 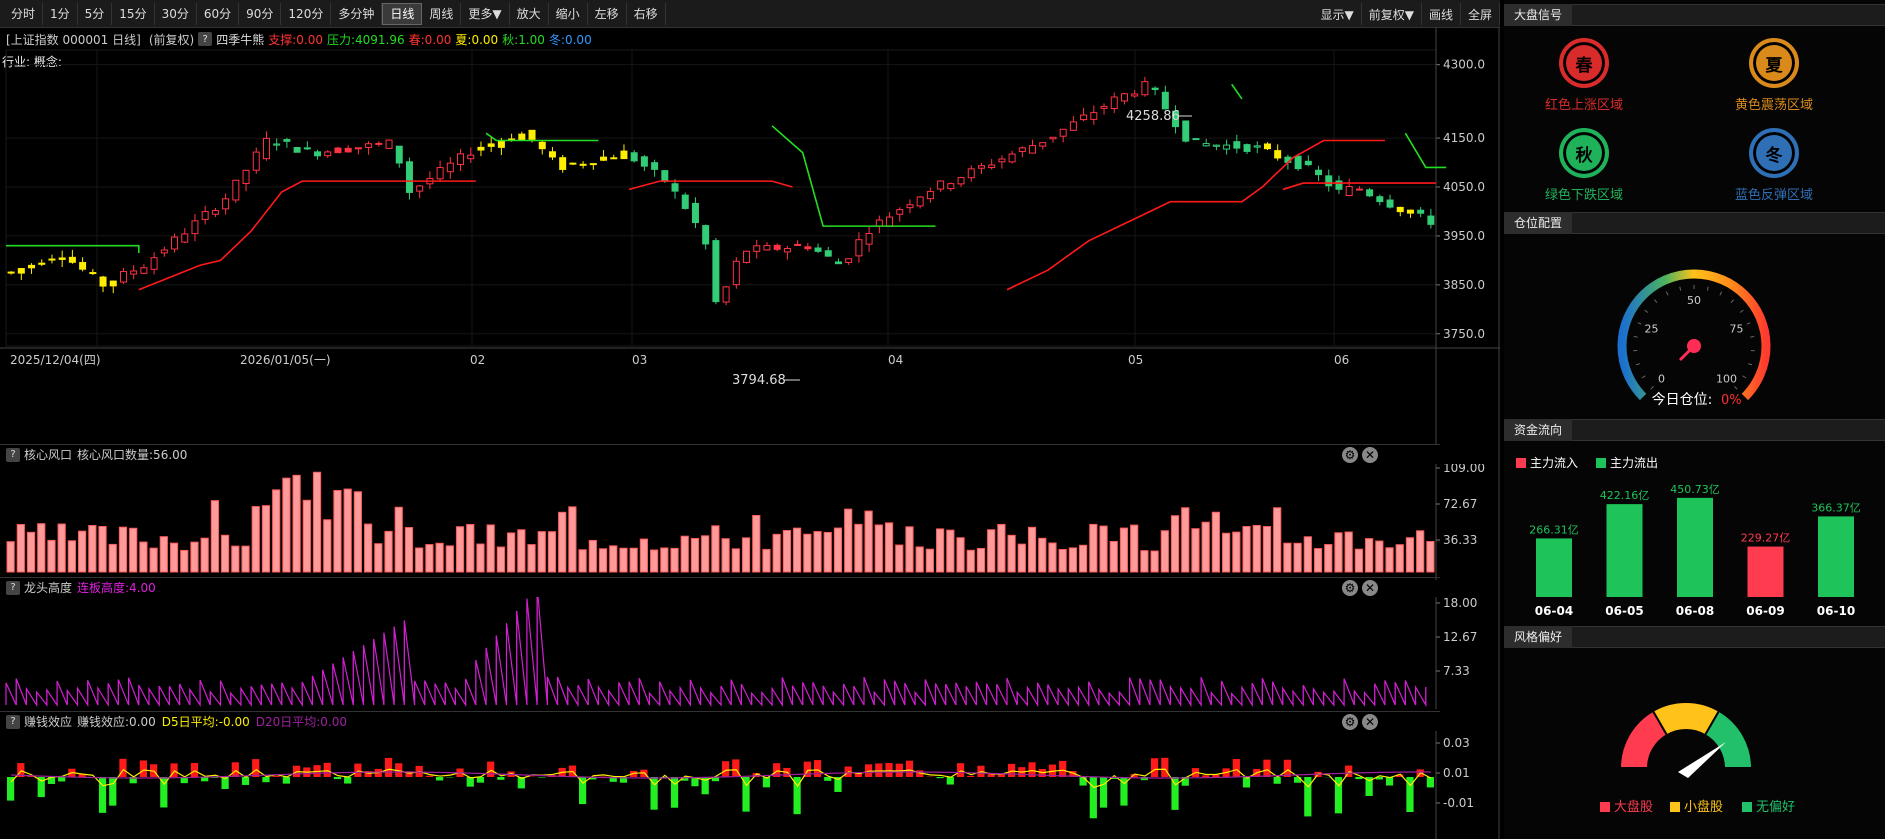 I want to click on period-button-14: 左移, so click(x=607, y=13).